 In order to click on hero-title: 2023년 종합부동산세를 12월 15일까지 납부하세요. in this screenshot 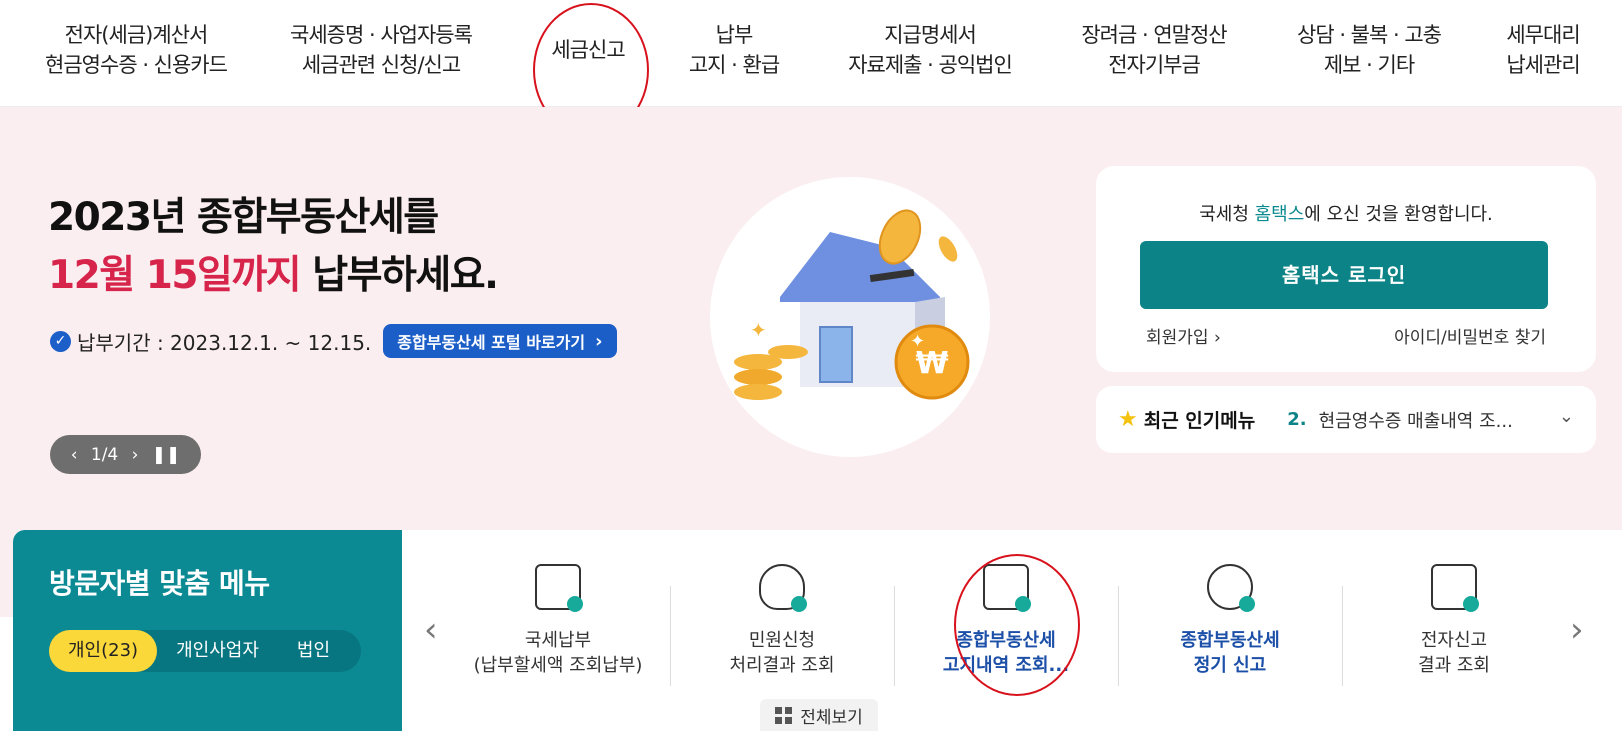, I will do `click(273, 247)`.